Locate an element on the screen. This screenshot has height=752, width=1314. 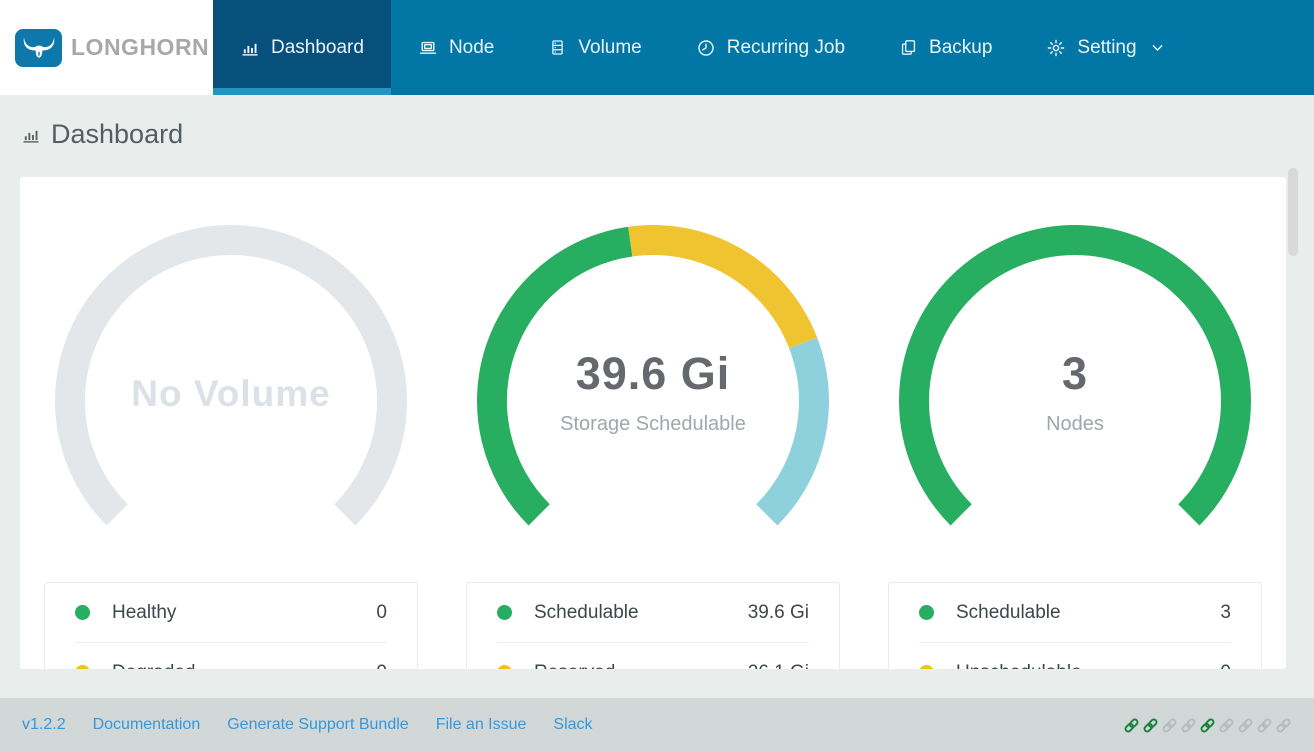
nav-item-recurring-job: Recurring Job is located at coordinates (770, 47).